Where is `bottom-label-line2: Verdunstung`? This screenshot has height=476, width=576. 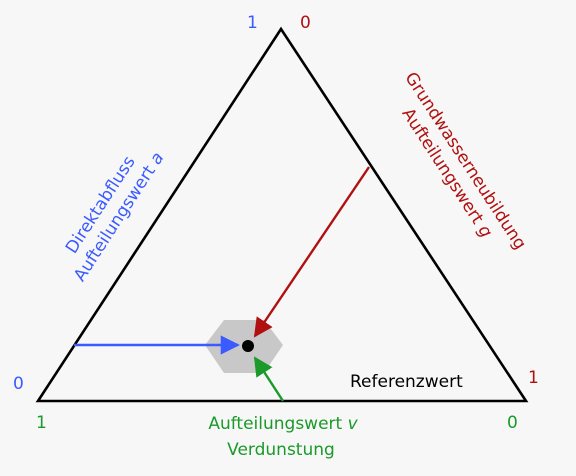
bottom-label-line2: Verdunstung is located at coordinates (281, 450).